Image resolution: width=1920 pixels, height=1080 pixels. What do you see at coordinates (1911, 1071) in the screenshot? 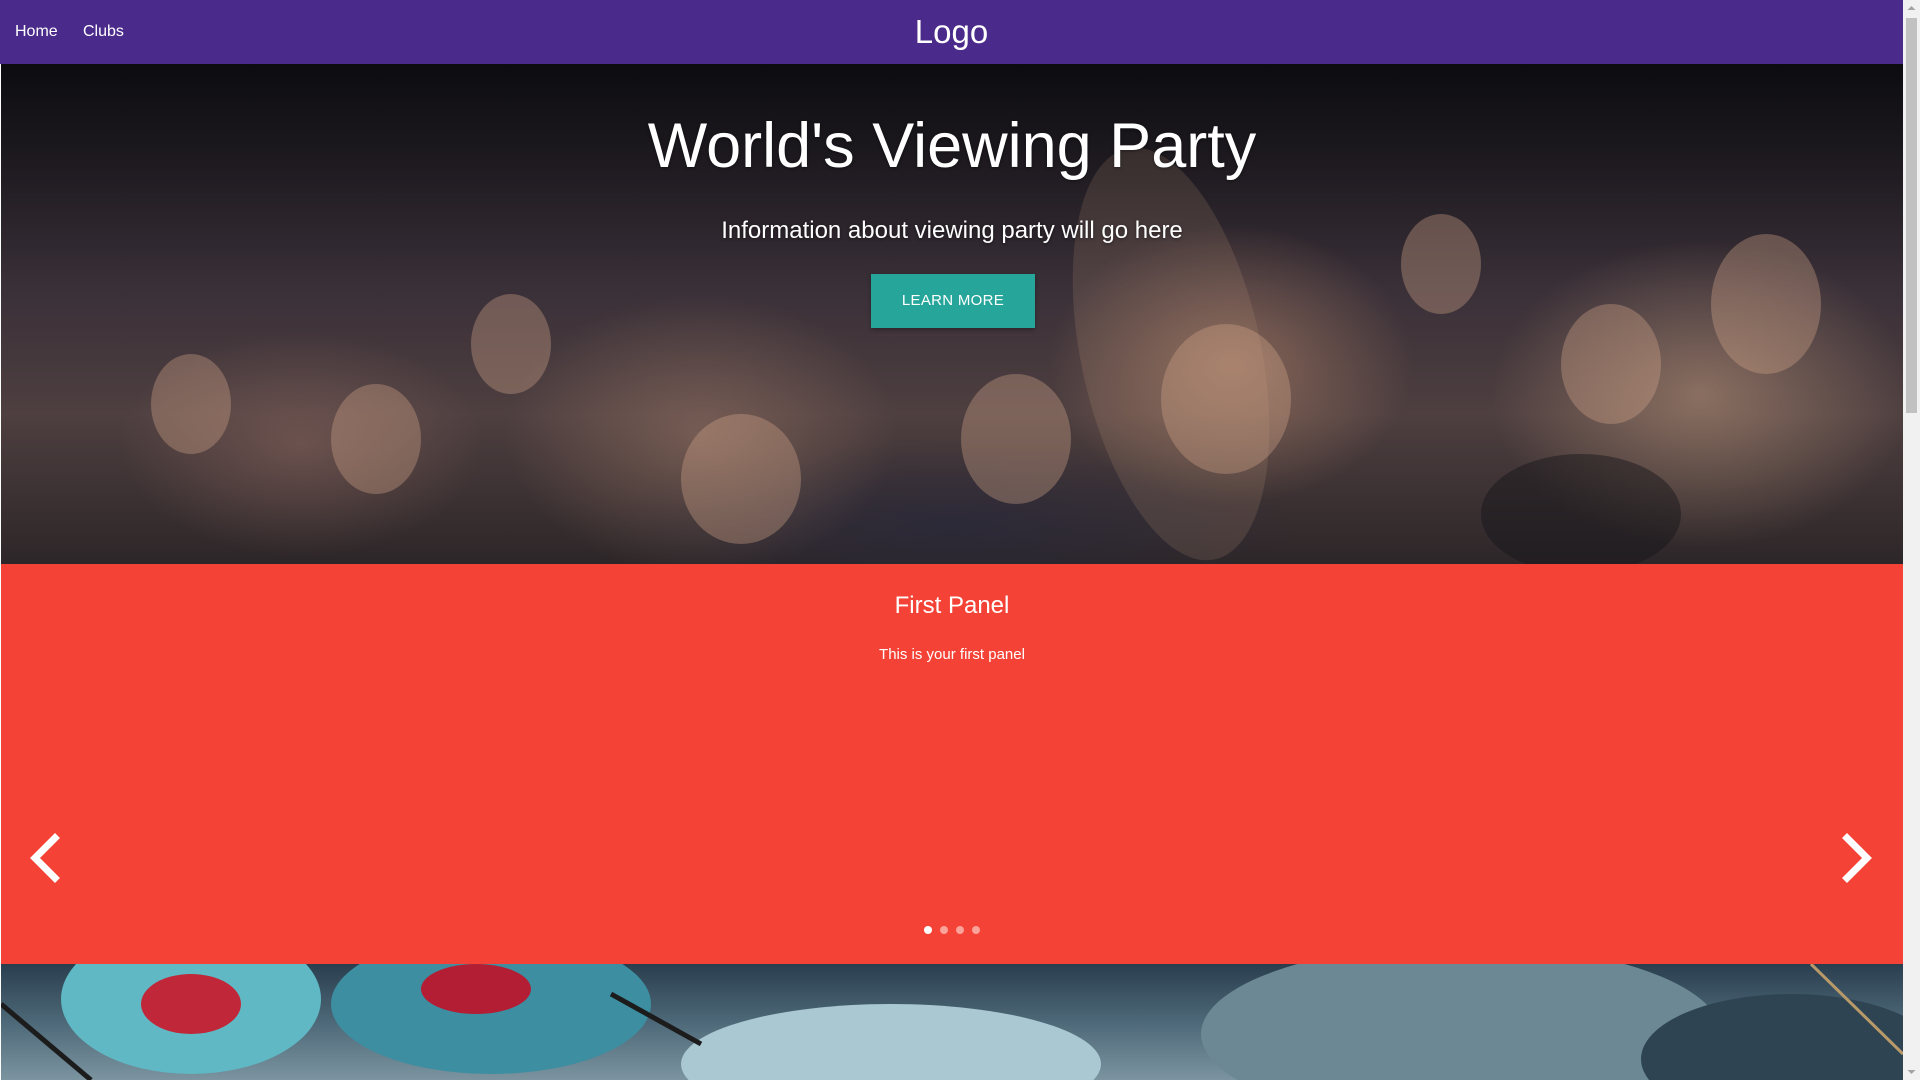
I see `scroll-down-arrow-icon` at bounding box center [1911, 1071].